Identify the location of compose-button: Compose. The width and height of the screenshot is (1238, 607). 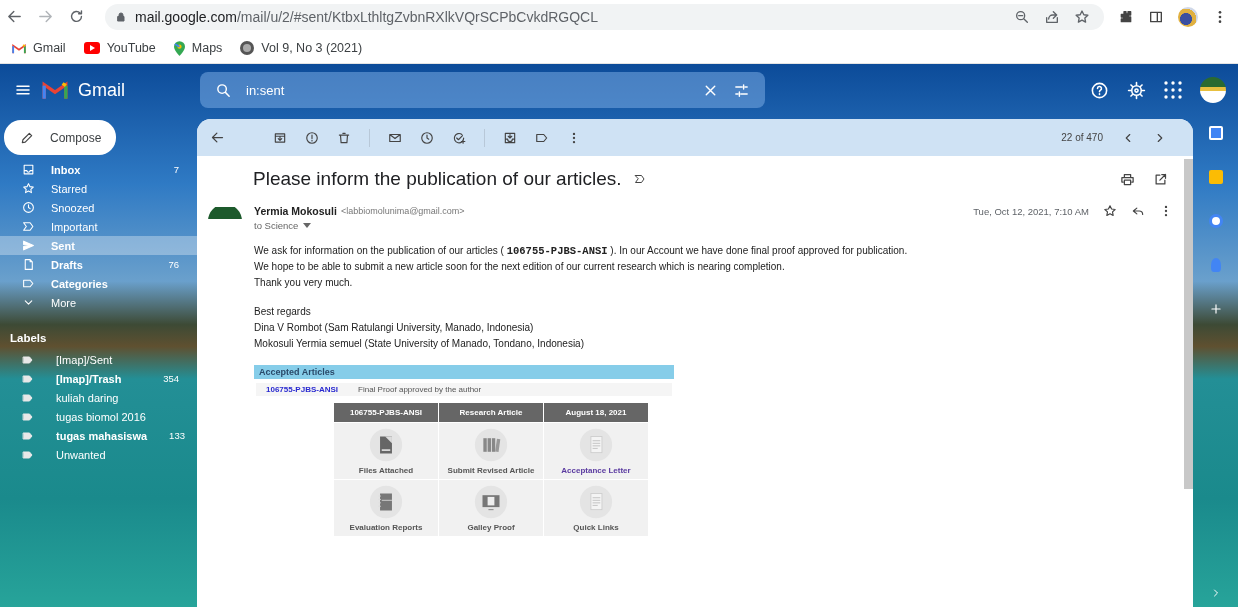
(60, 137).